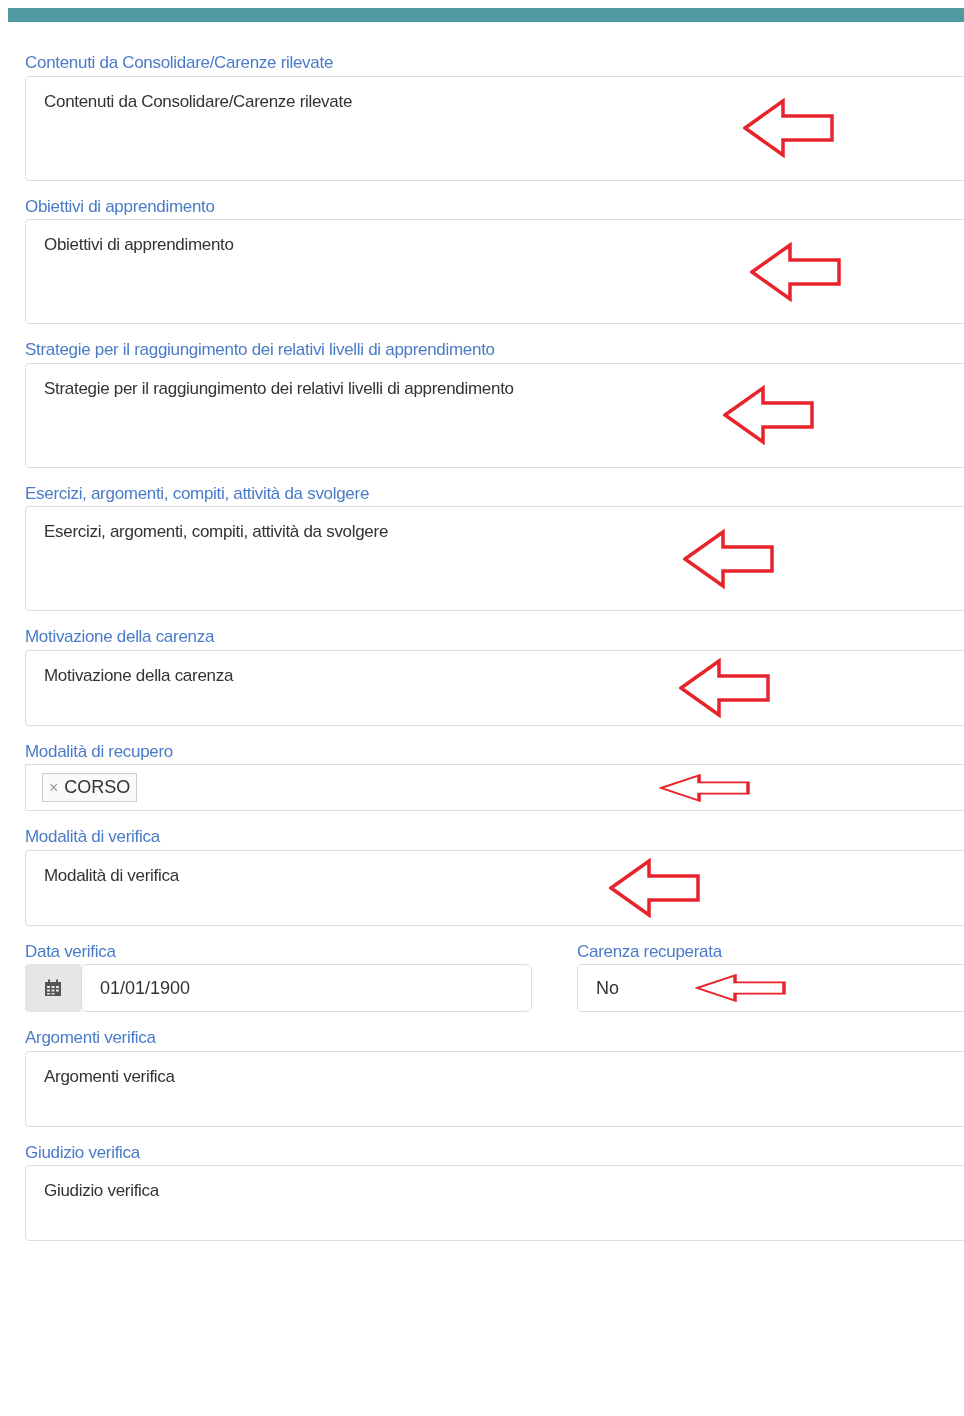  What do you see at coordinates (53, 988) in the screenshot?
I see `calendar-icon` at bounding box center [53, 988].